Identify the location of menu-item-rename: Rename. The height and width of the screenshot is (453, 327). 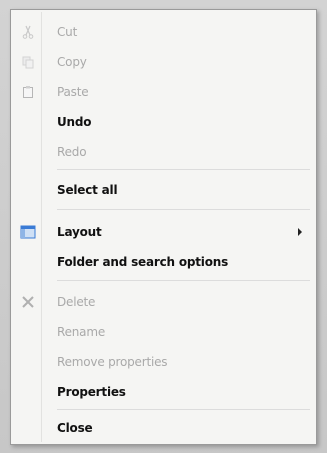
(163, 332).